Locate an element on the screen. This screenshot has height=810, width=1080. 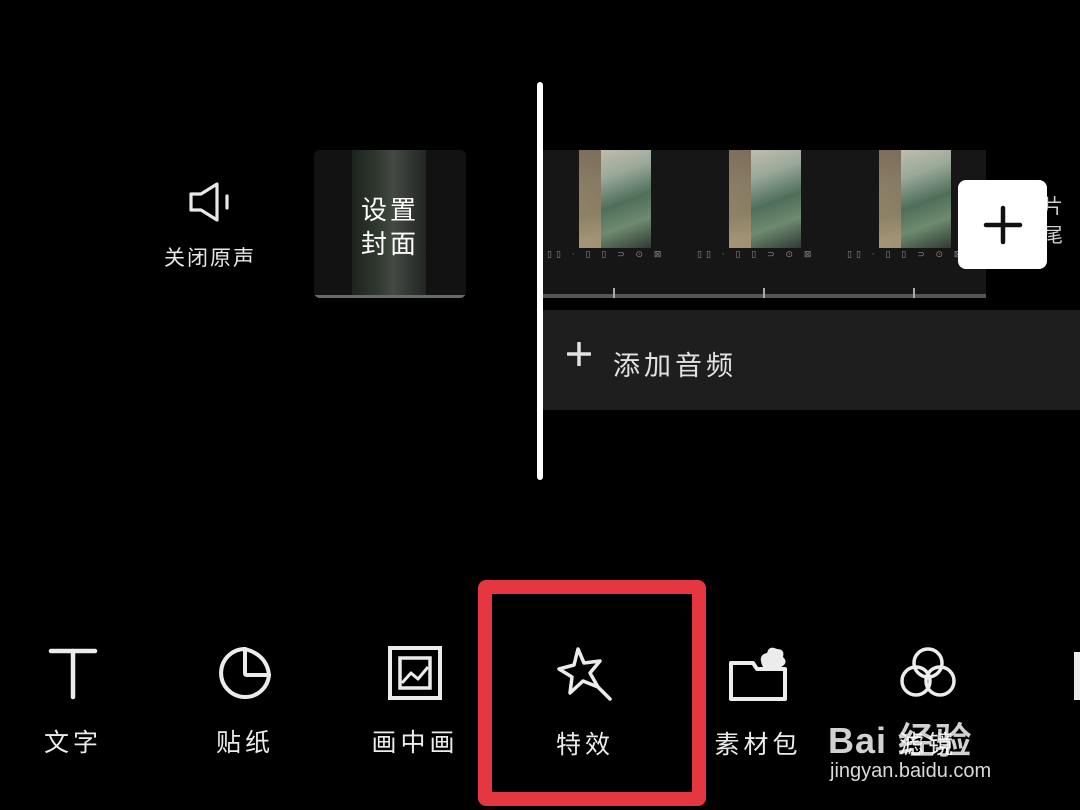
tool-picture-in-picture: 画中画 is located at coordinates (415, 710).